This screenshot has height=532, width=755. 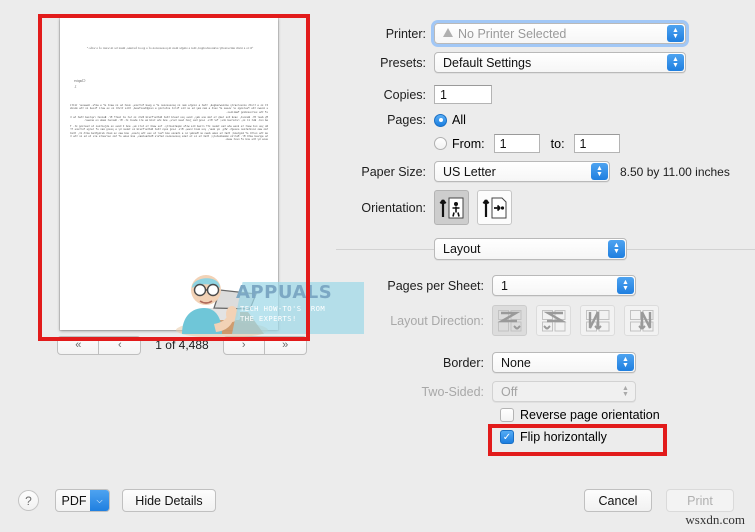 I want to click on checkbox-indicator-flip: ✓, so click(x=507, y=437).